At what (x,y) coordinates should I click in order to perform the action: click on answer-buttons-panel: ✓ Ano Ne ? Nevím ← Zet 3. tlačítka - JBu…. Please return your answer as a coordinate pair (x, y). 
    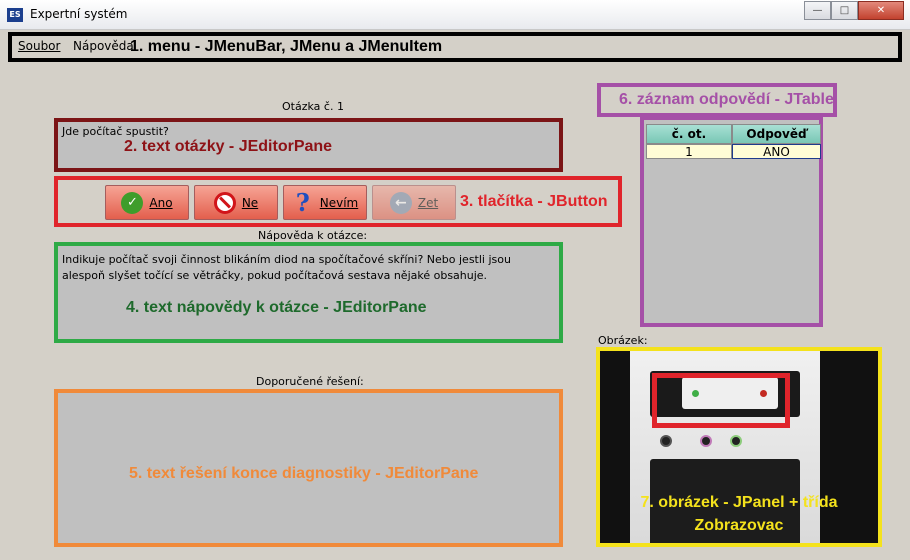
    Looking at the image, I should click on (338, 201).